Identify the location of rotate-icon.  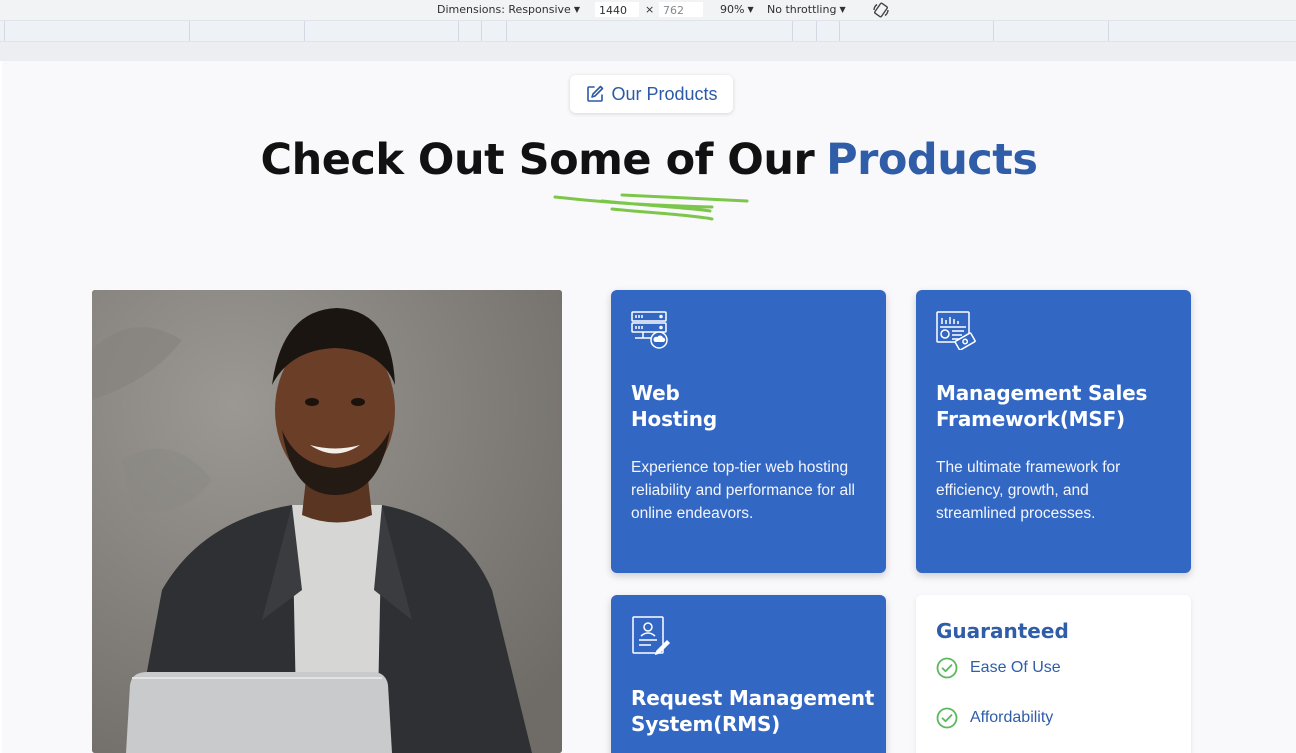
(881, 10).